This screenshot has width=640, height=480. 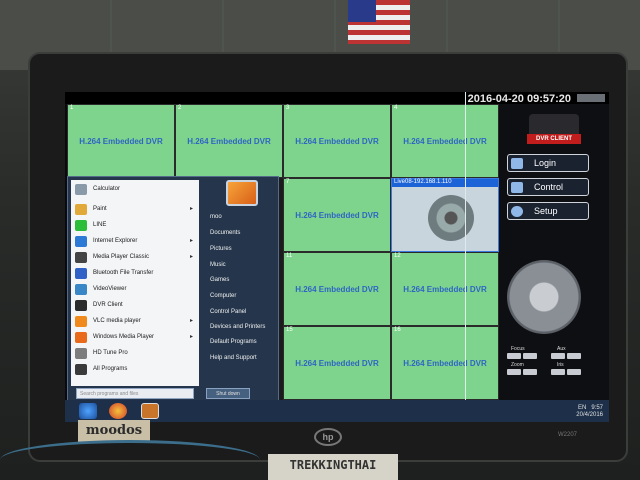 What do you see at coordinates (544, 297) in the screenshot?
I see `ptz-direction-pad` at bounding box center [544, 297].